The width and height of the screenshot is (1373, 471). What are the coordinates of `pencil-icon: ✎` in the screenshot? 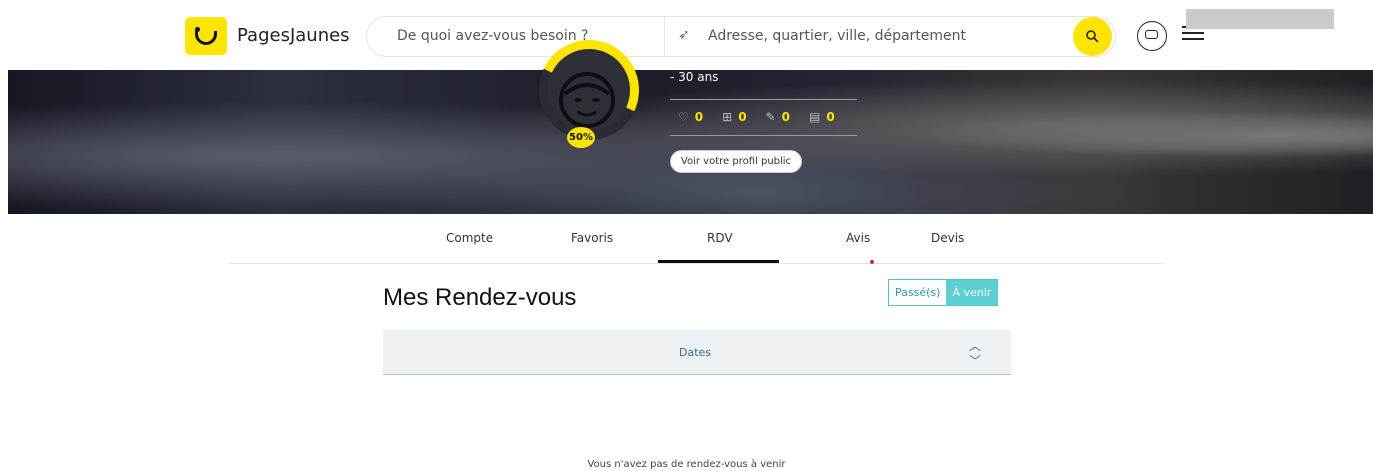 It's located at (770, 117).